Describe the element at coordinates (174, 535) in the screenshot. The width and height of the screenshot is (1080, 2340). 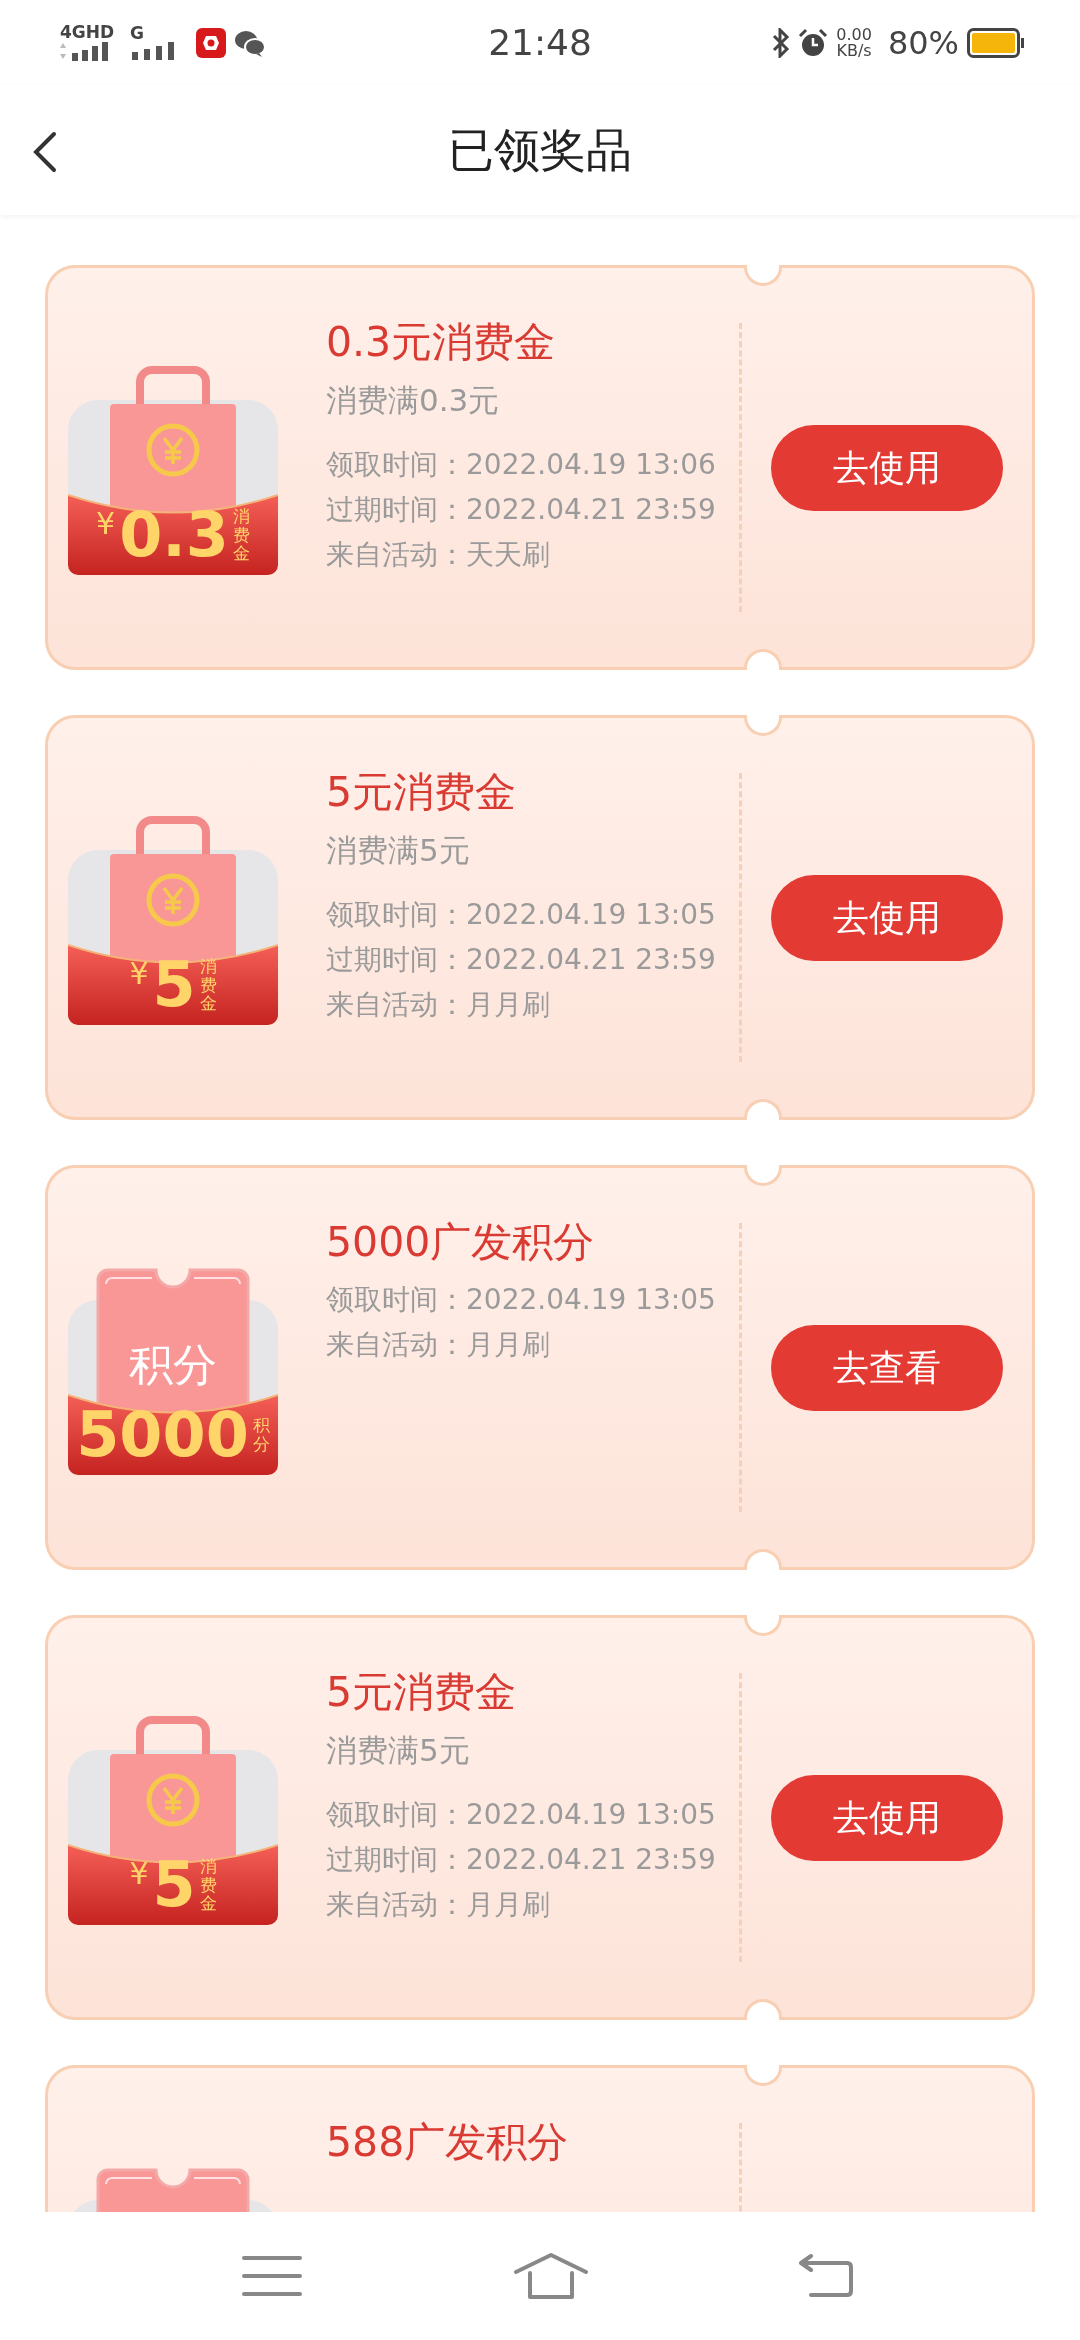
I see `amount-text: 0.3` at that location.